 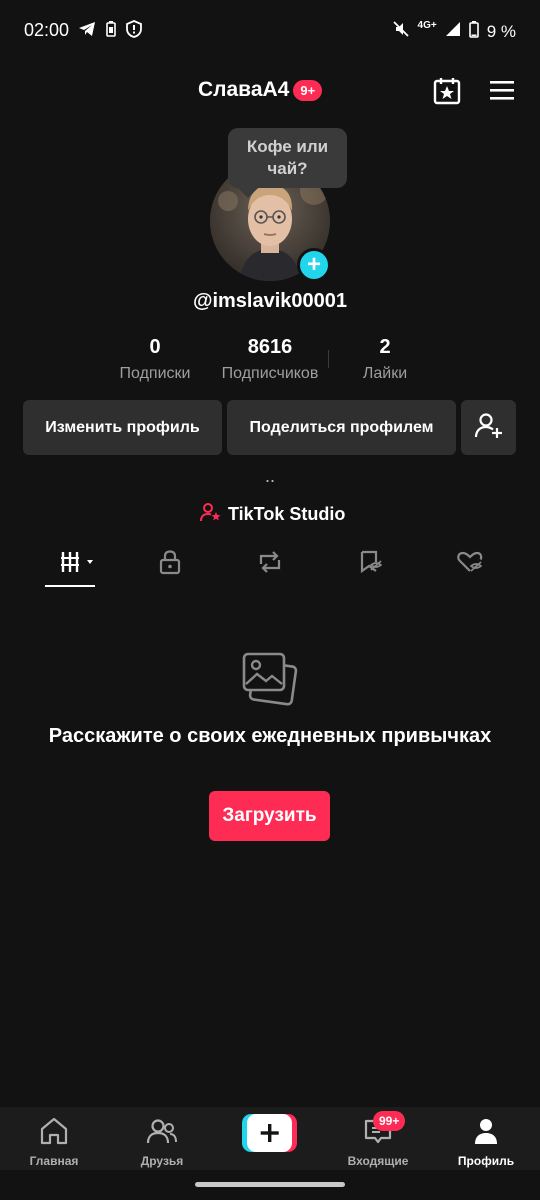 I want to click on heart-hidden-icon, so click(x=470, y=564).